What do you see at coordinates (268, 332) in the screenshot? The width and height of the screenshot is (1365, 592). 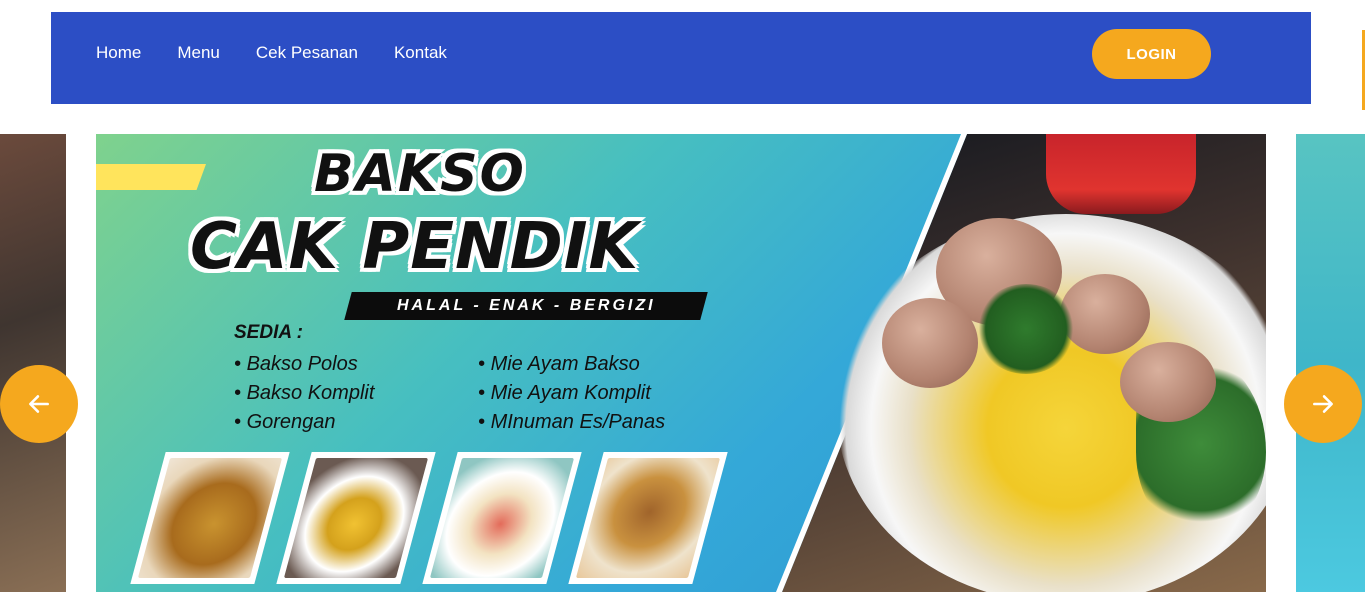 I see `banner-sedia-label: SEDIA :` at bounding box center [268, 332].